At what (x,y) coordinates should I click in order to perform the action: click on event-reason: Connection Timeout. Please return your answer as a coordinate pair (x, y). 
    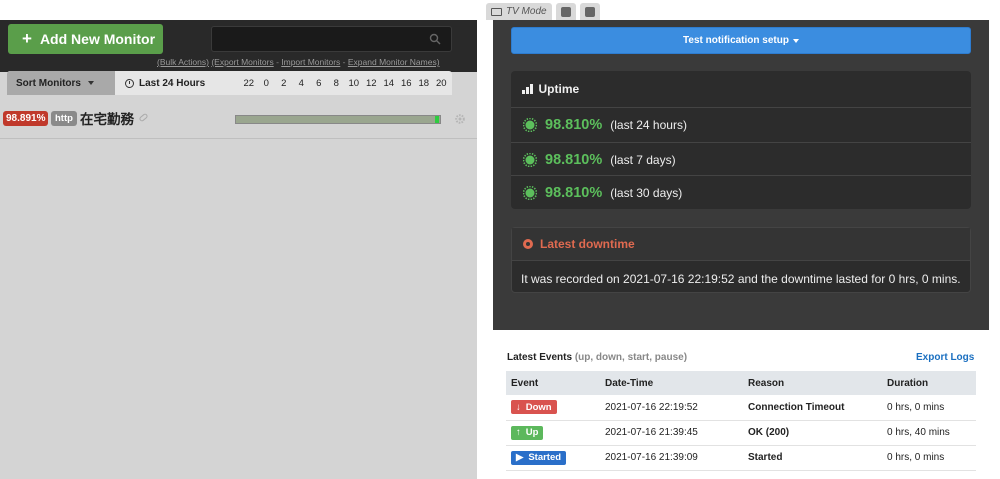
    Looking at the image, I should click on (812, 408).